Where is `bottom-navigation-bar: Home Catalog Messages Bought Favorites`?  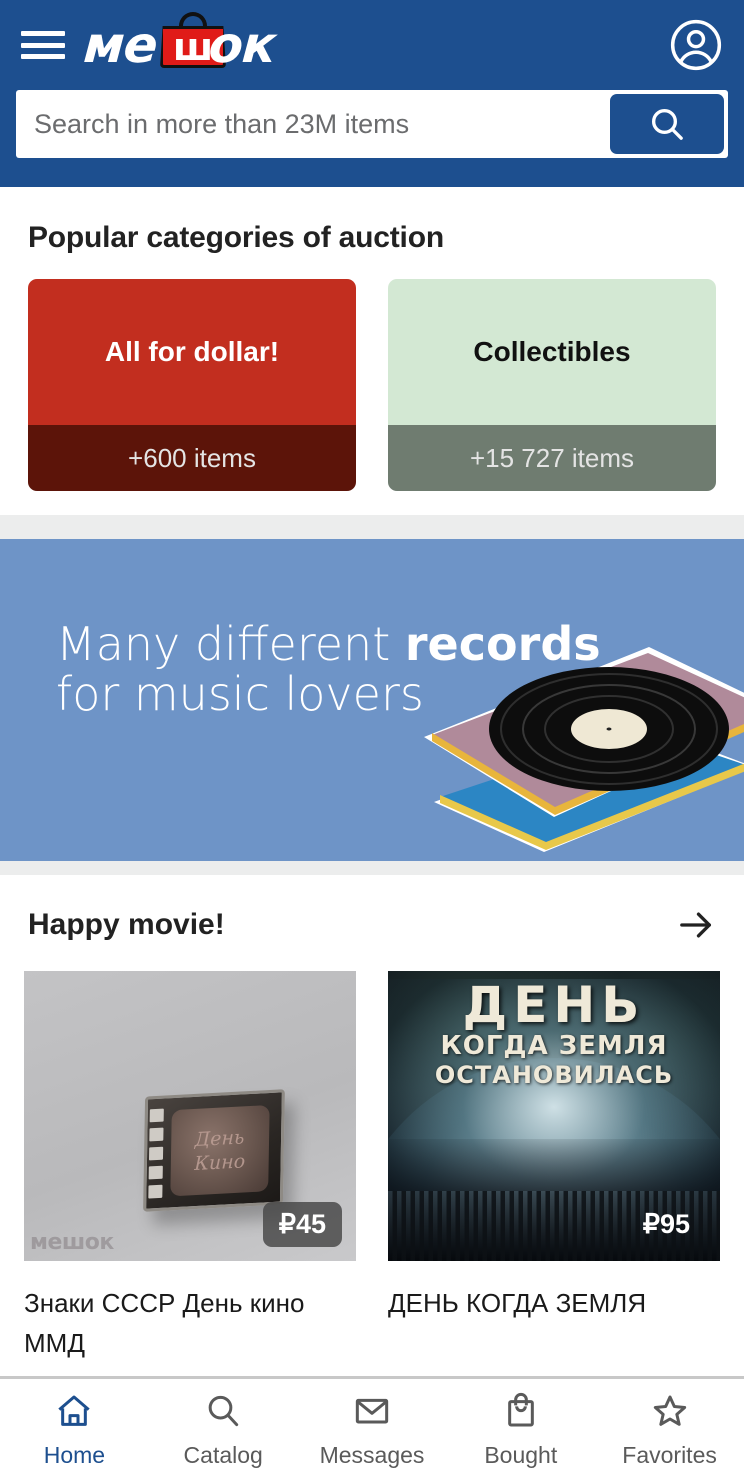
bottom-navigation-bar: Home Catalog Messages Bought Favorites is located at coordinates (372, 1428).